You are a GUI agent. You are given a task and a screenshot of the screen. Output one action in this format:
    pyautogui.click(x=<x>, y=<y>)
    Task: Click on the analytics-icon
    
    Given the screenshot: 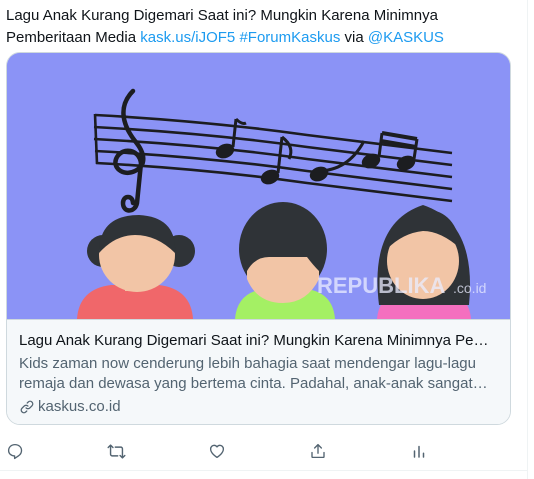 What is the action you would take?
    pyautogui.click(x=419, y=451)
    